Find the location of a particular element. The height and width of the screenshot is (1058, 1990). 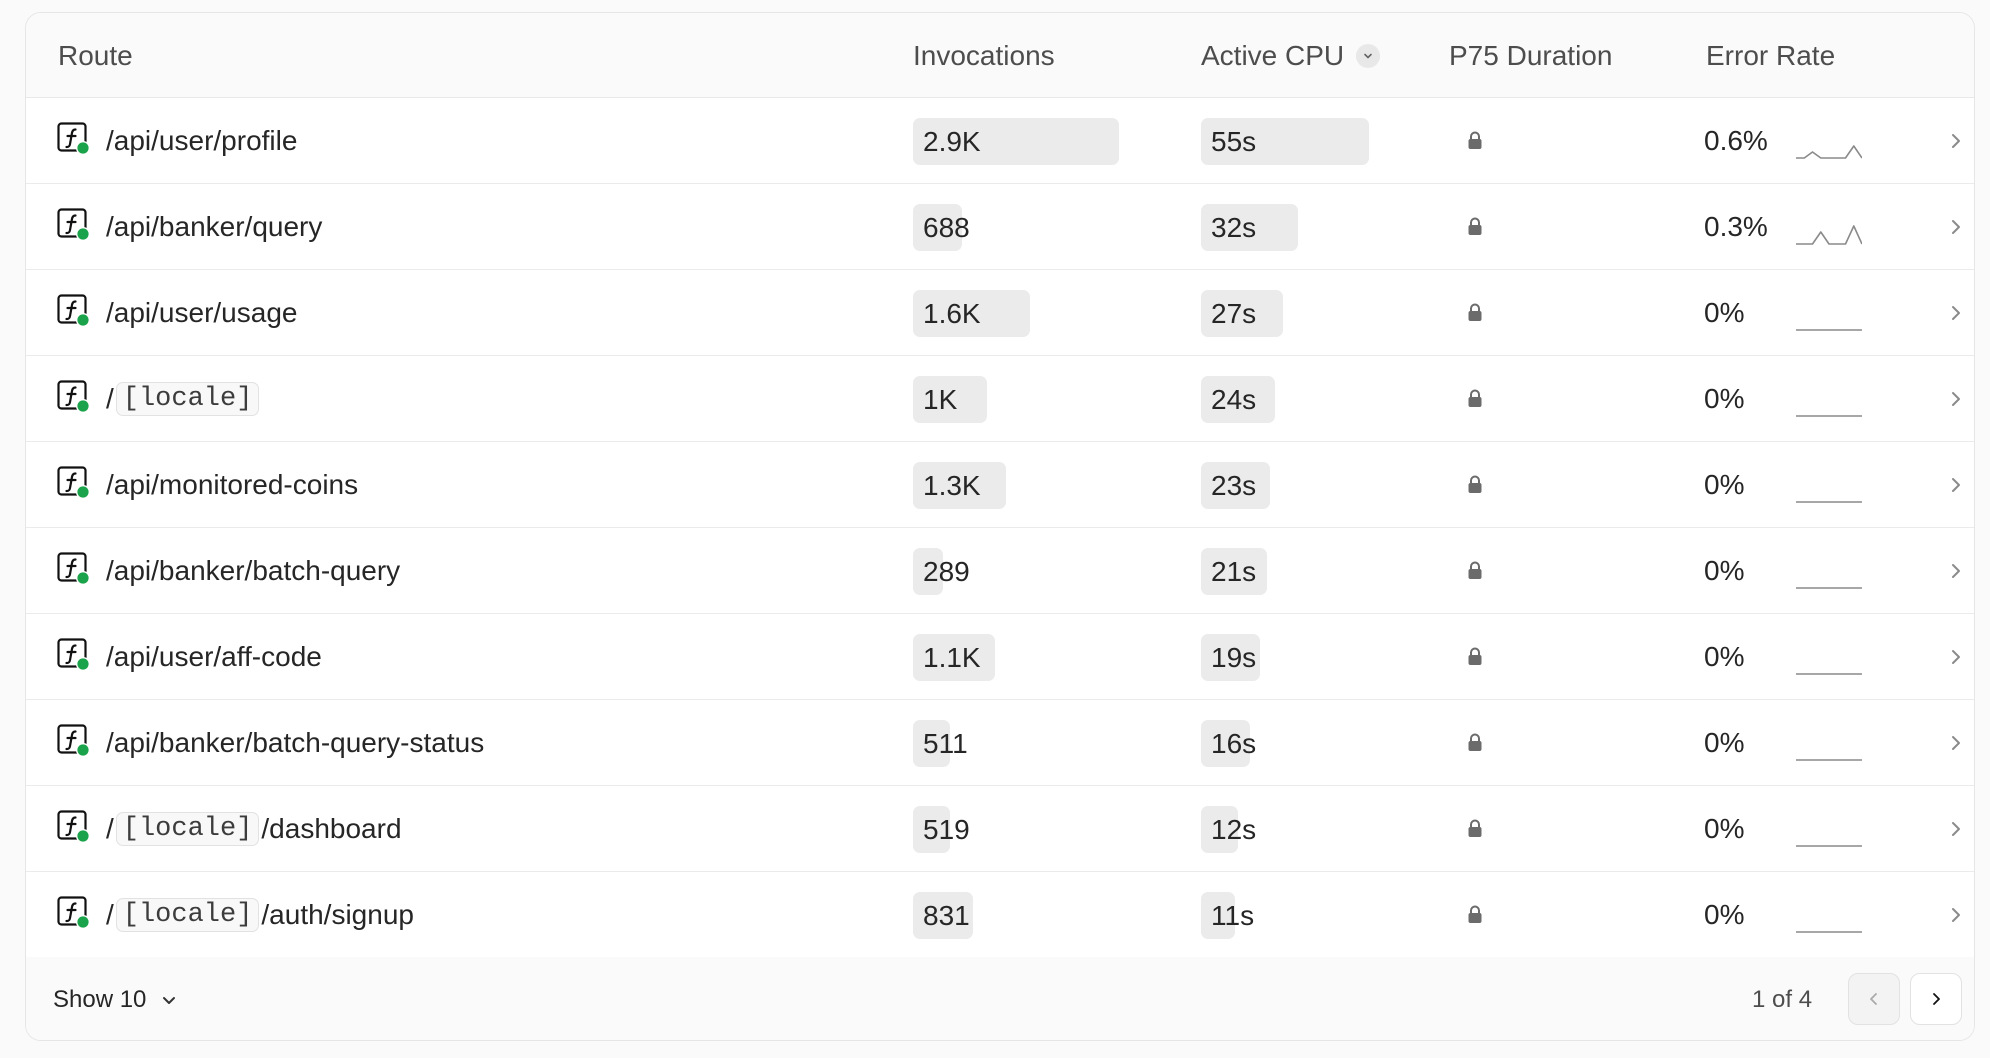

table-row: /api/user/usage 1.6K 27s 0% is located at coordinates (1000, 313).